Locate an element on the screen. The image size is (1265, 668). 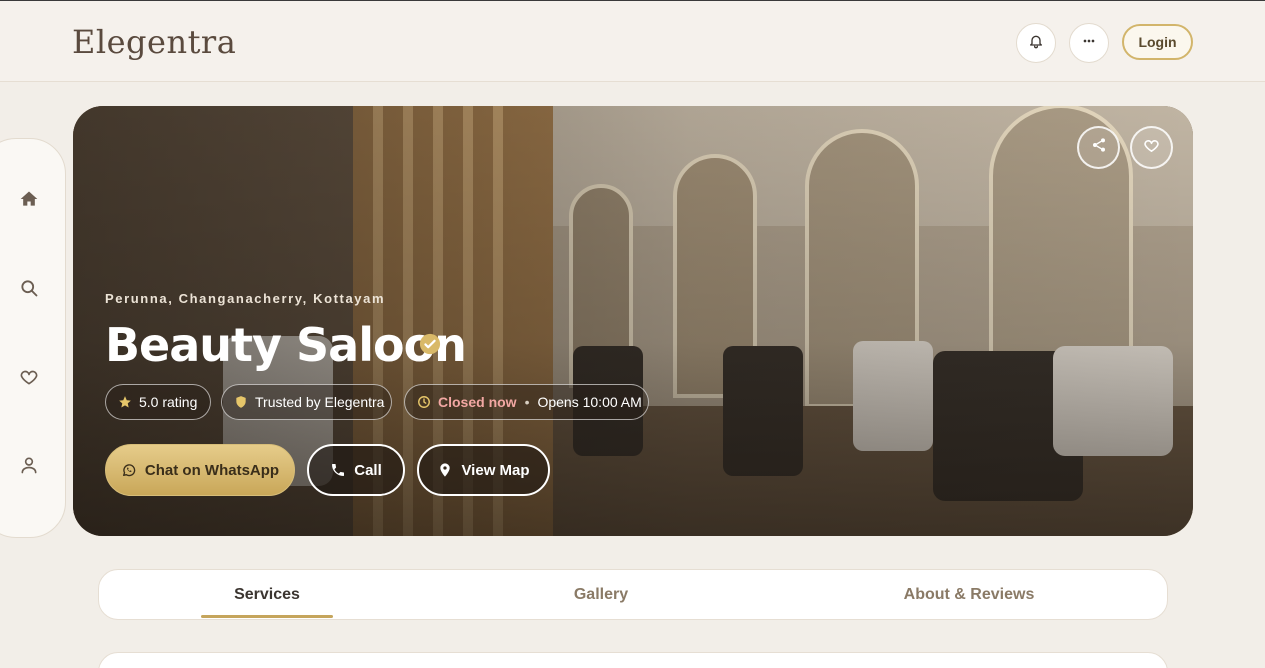
star-icon is located at coordinates (125, 402).